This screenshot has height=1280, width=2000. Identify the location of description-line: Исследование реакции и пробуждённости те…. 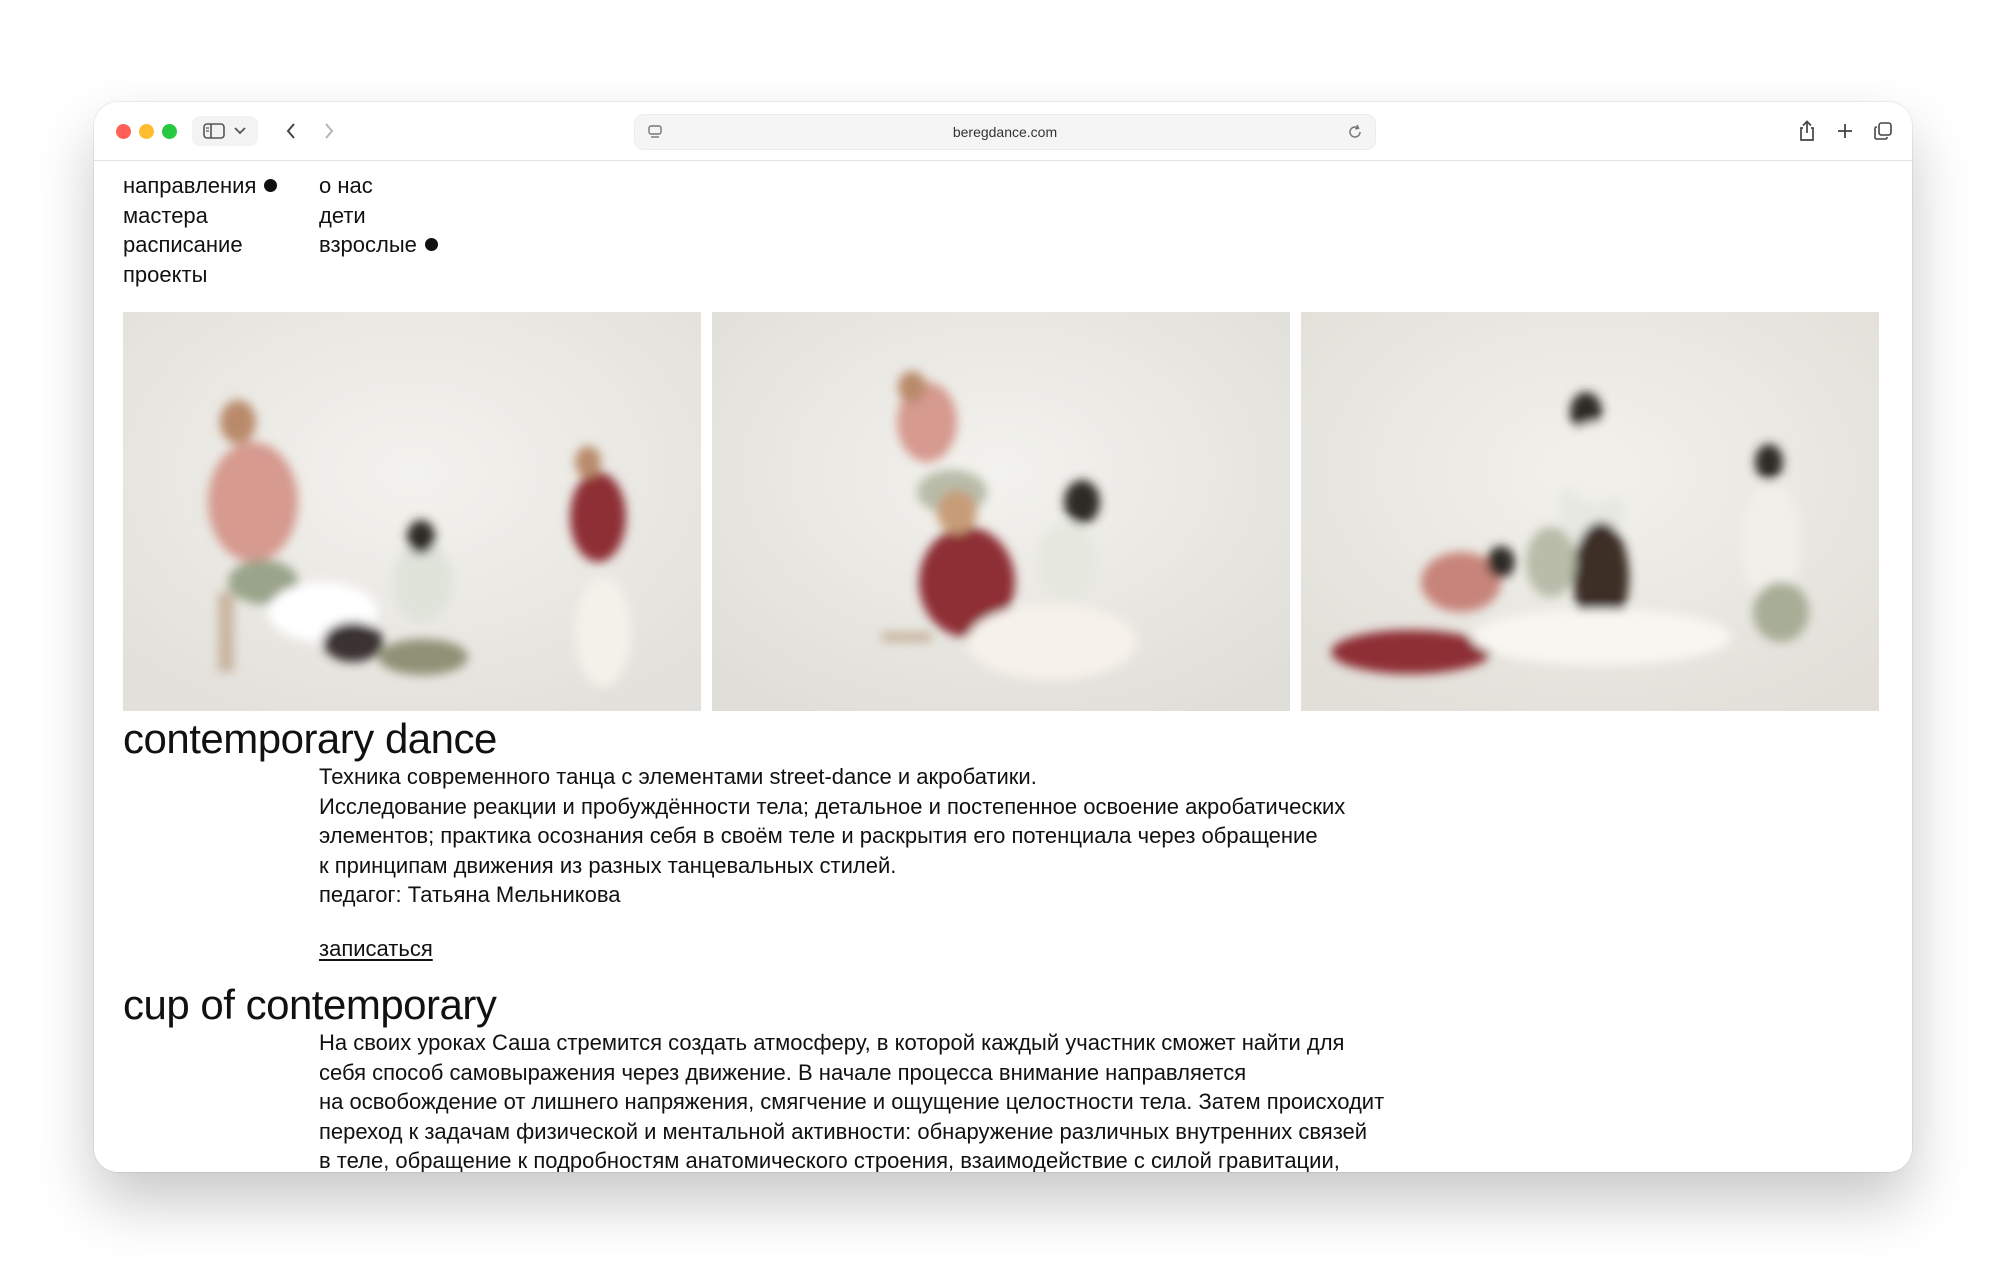
(832, 806).